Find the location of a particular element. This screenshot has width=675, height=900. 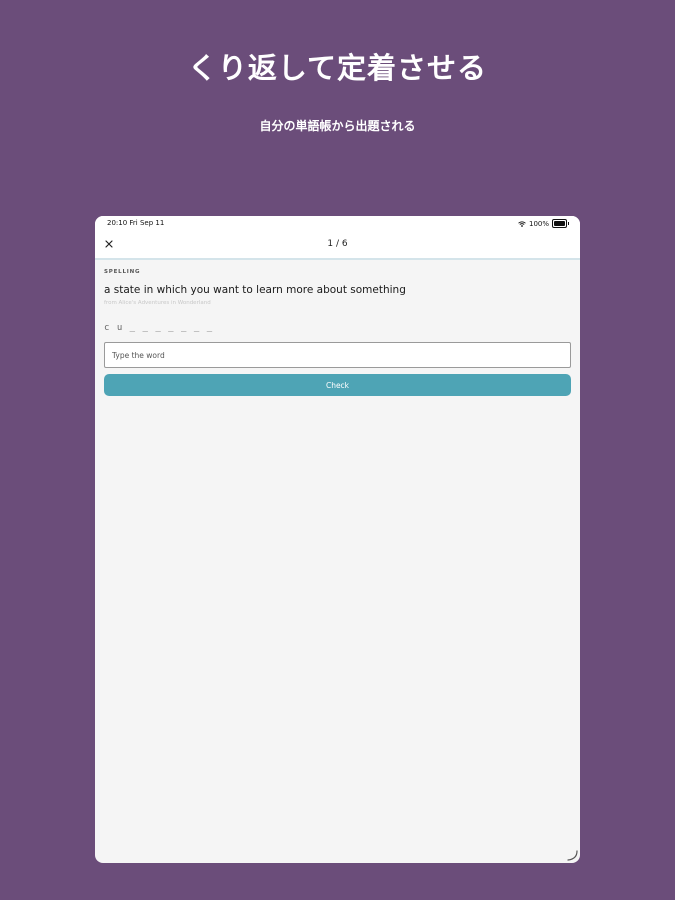

nav-bar: 1 / 6 is located at coordinates (337, 245).